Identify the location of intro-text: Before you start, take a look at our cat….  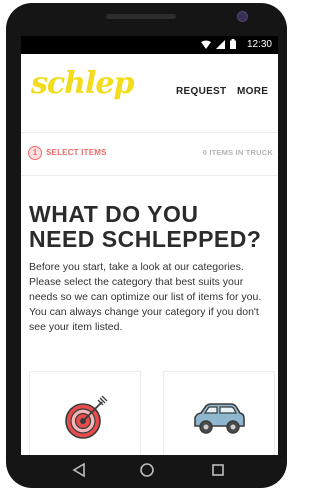
(145, 297).